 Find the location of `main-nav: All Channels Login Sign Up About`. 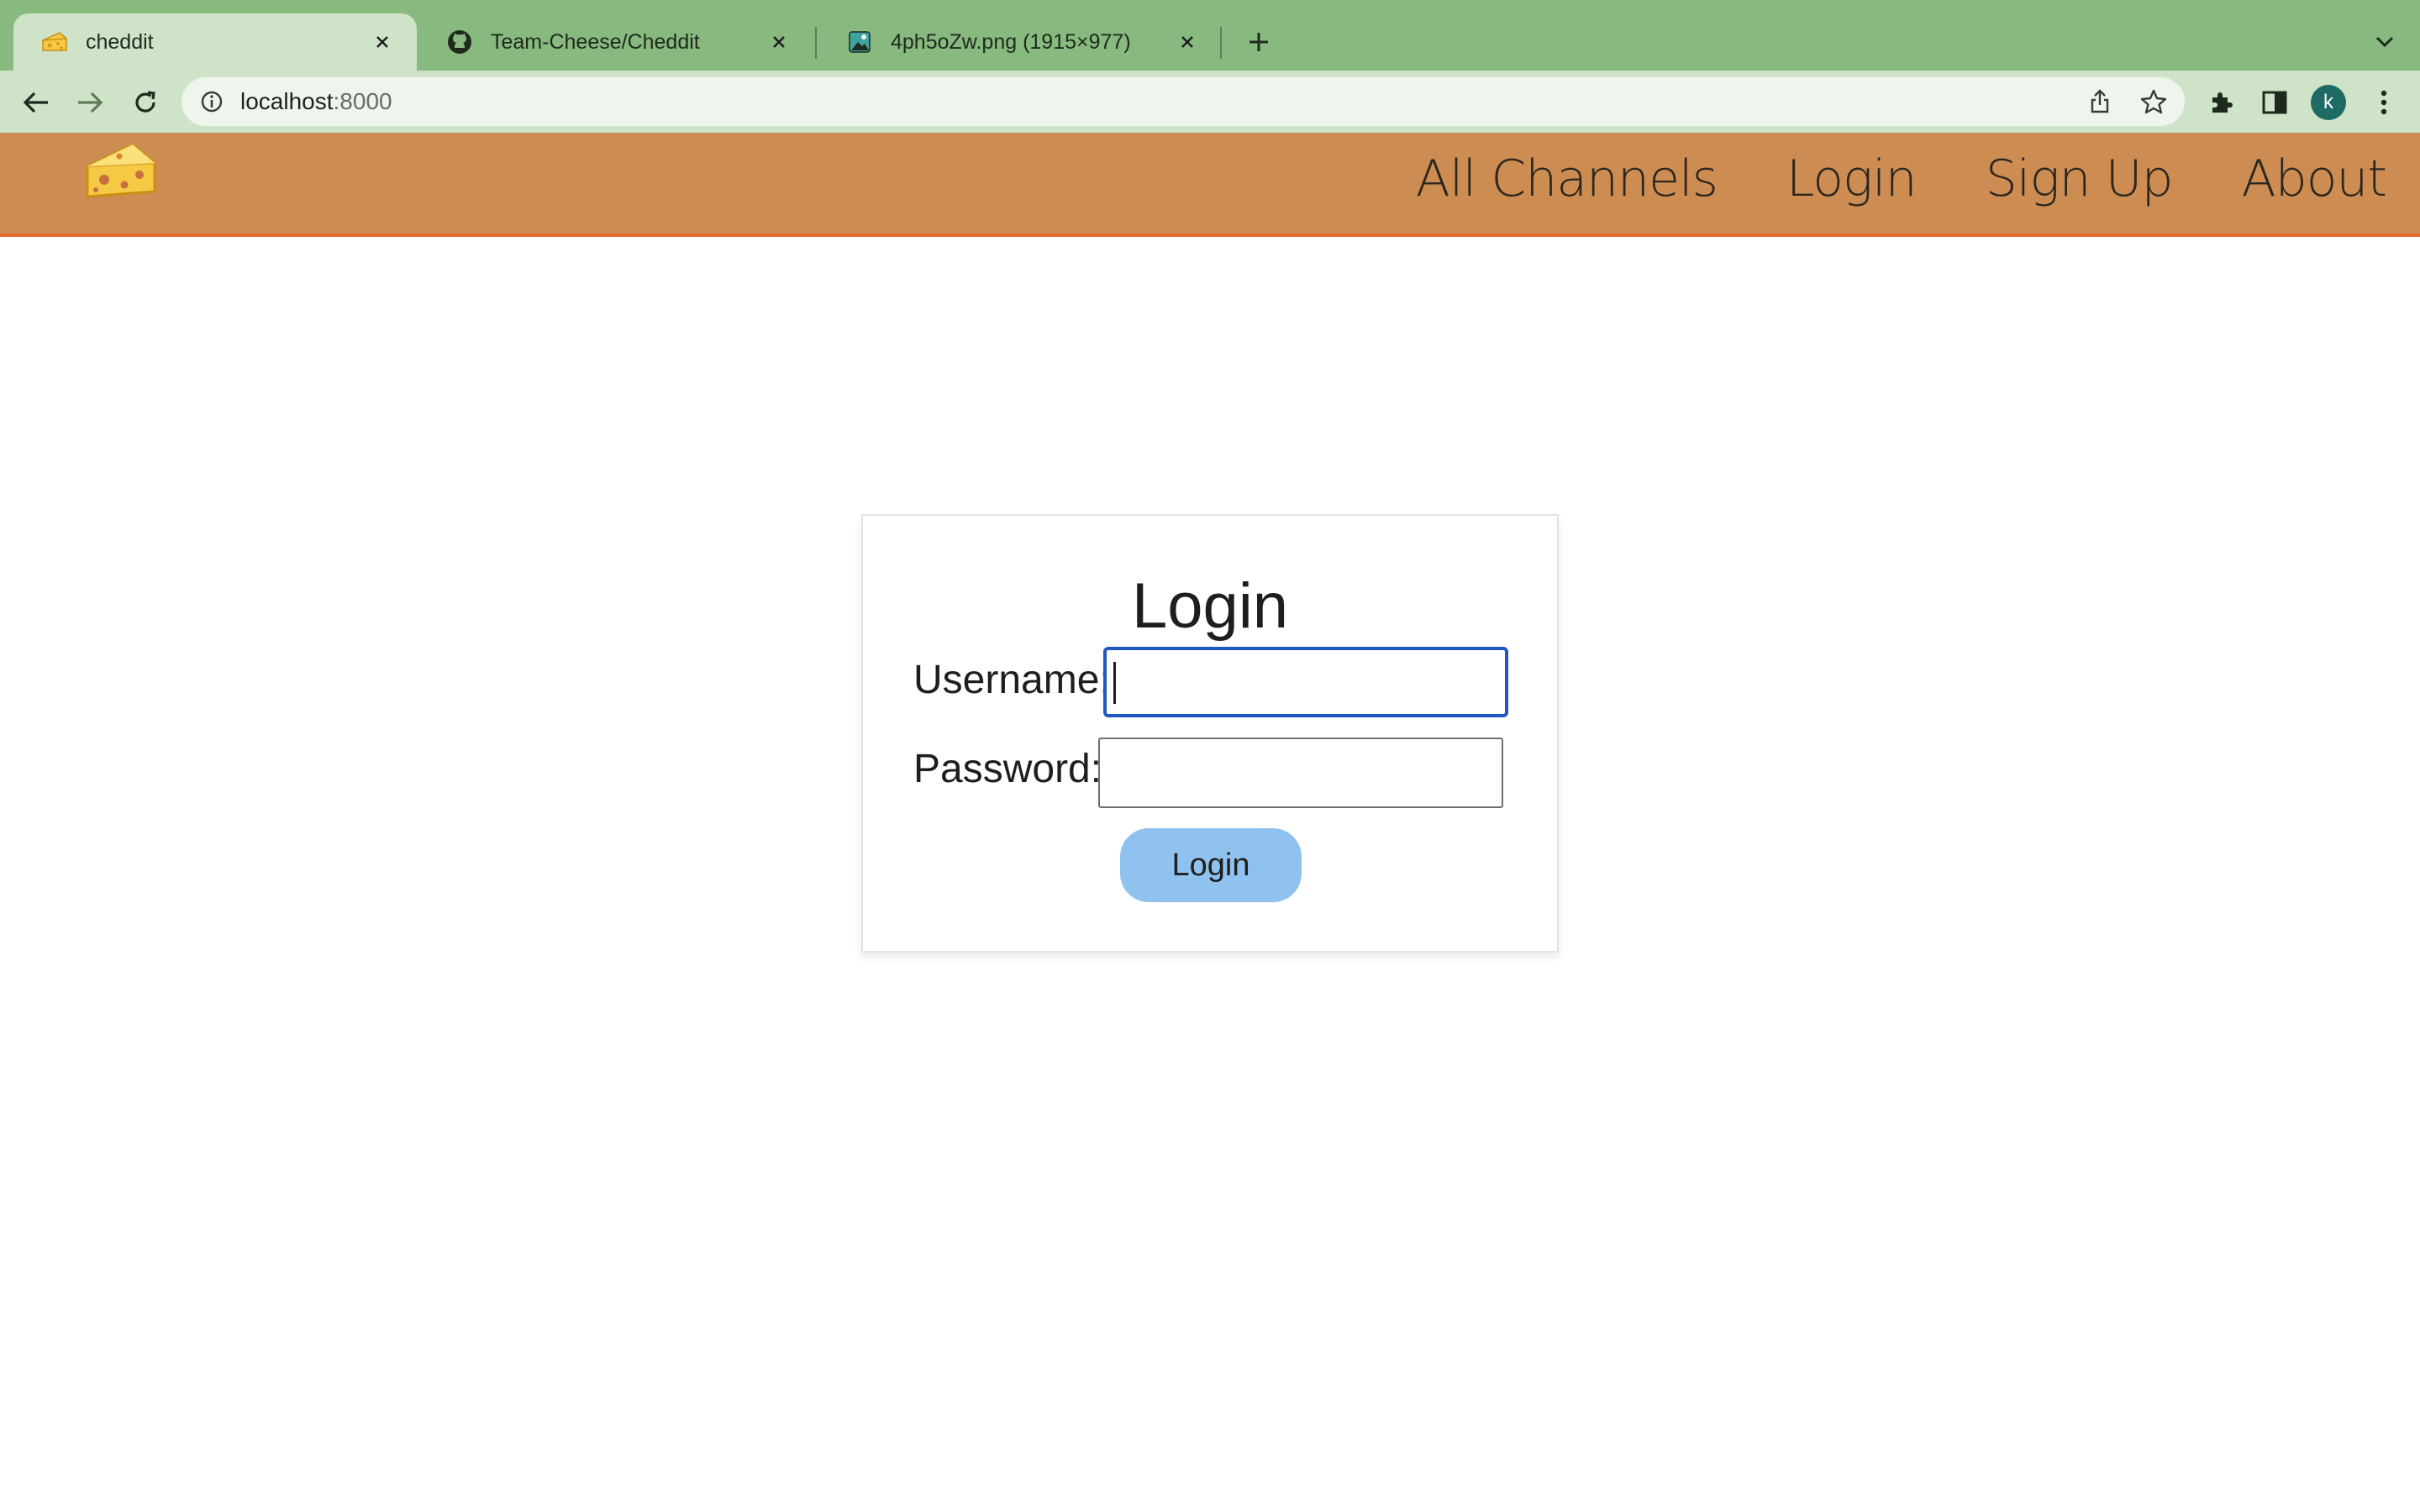

main-nav: All Channels Login Sign Up About is located at coordinates (1867, 179).